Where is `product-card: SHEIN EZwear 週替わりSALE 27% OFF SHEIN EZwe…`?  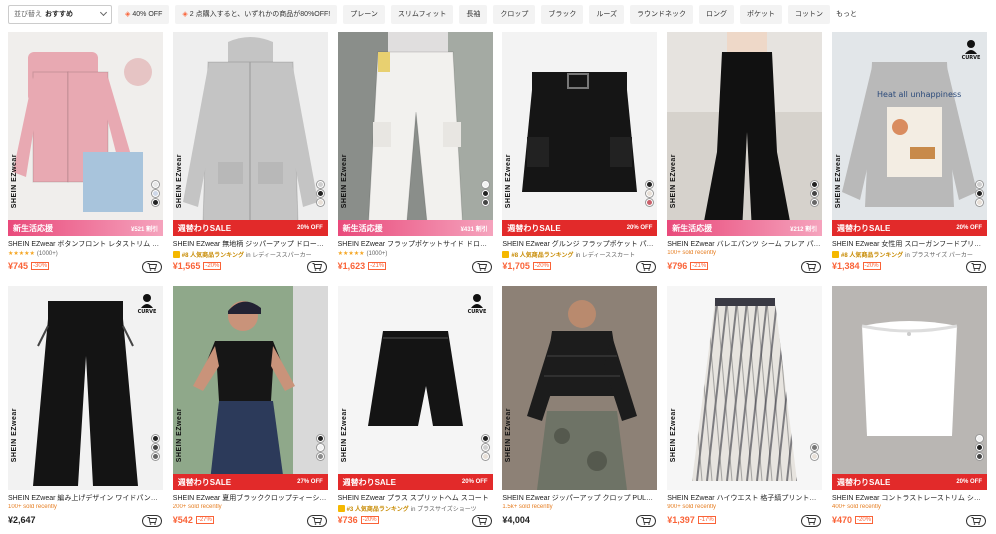
product-card: SHEIN EZwear 週替わりSALE 27% OFF SHEIN EZwe… is located at coordinates (250, 410).